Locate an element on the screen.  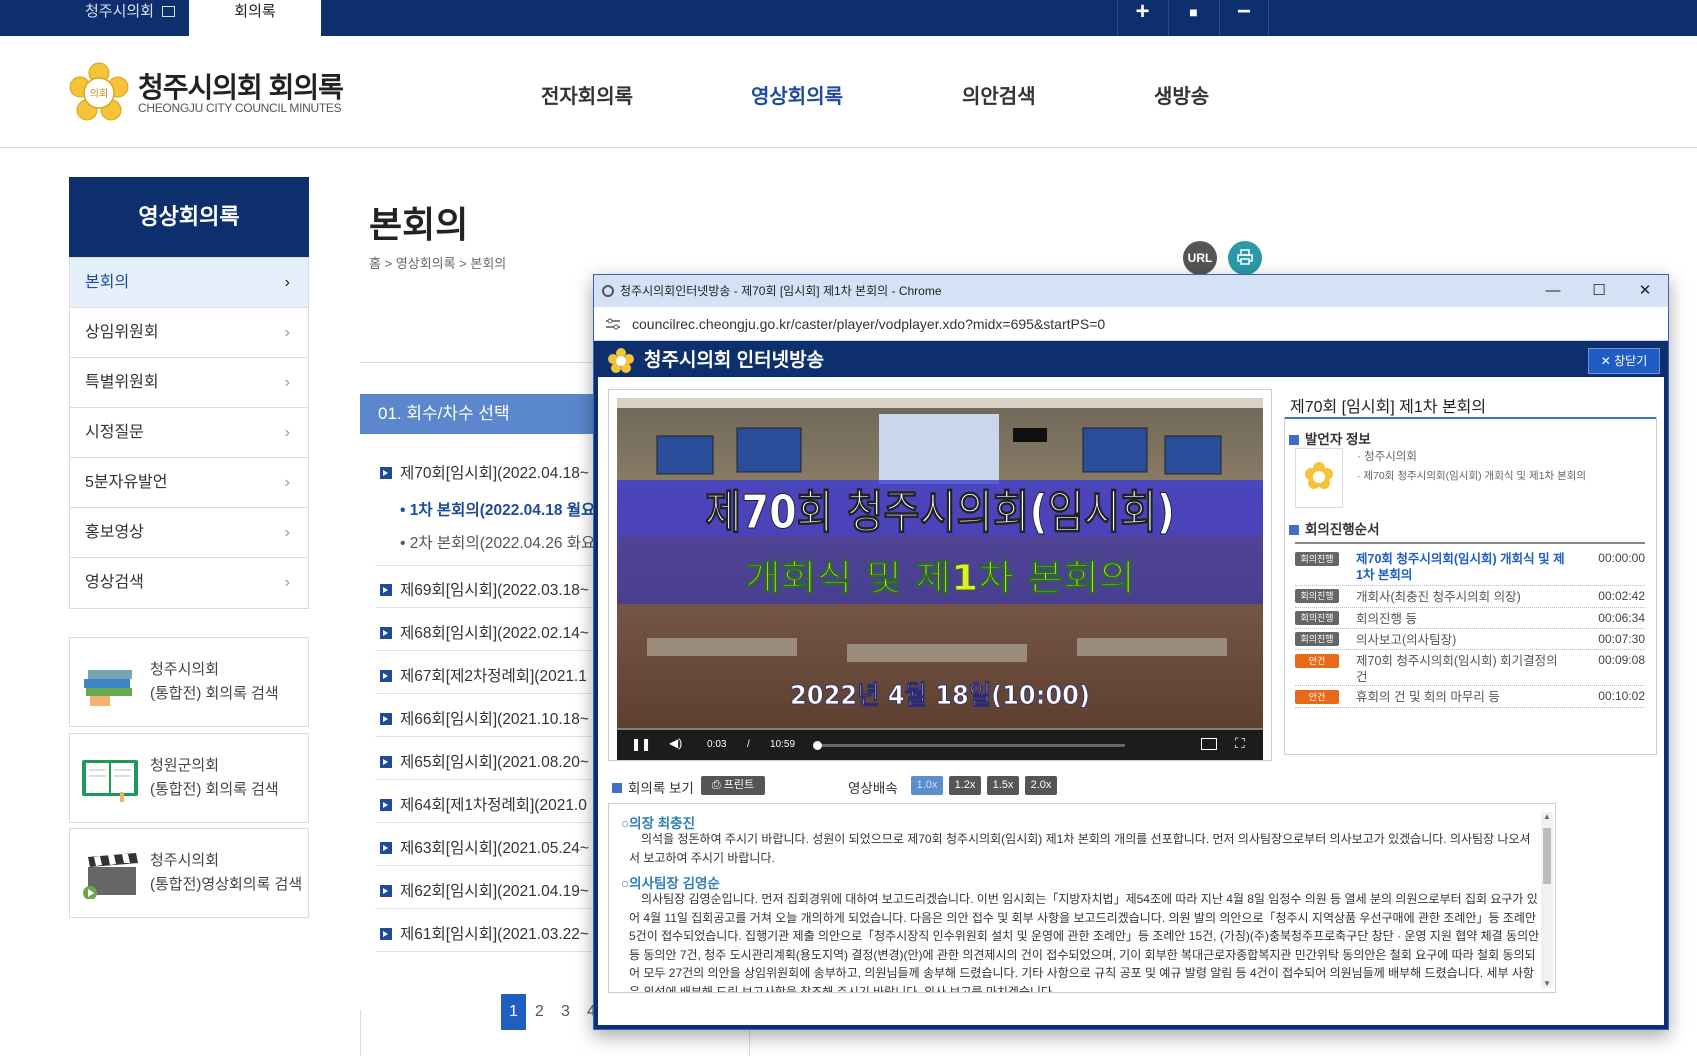
page-title: 본회의 is located at coordinates (419, 224).